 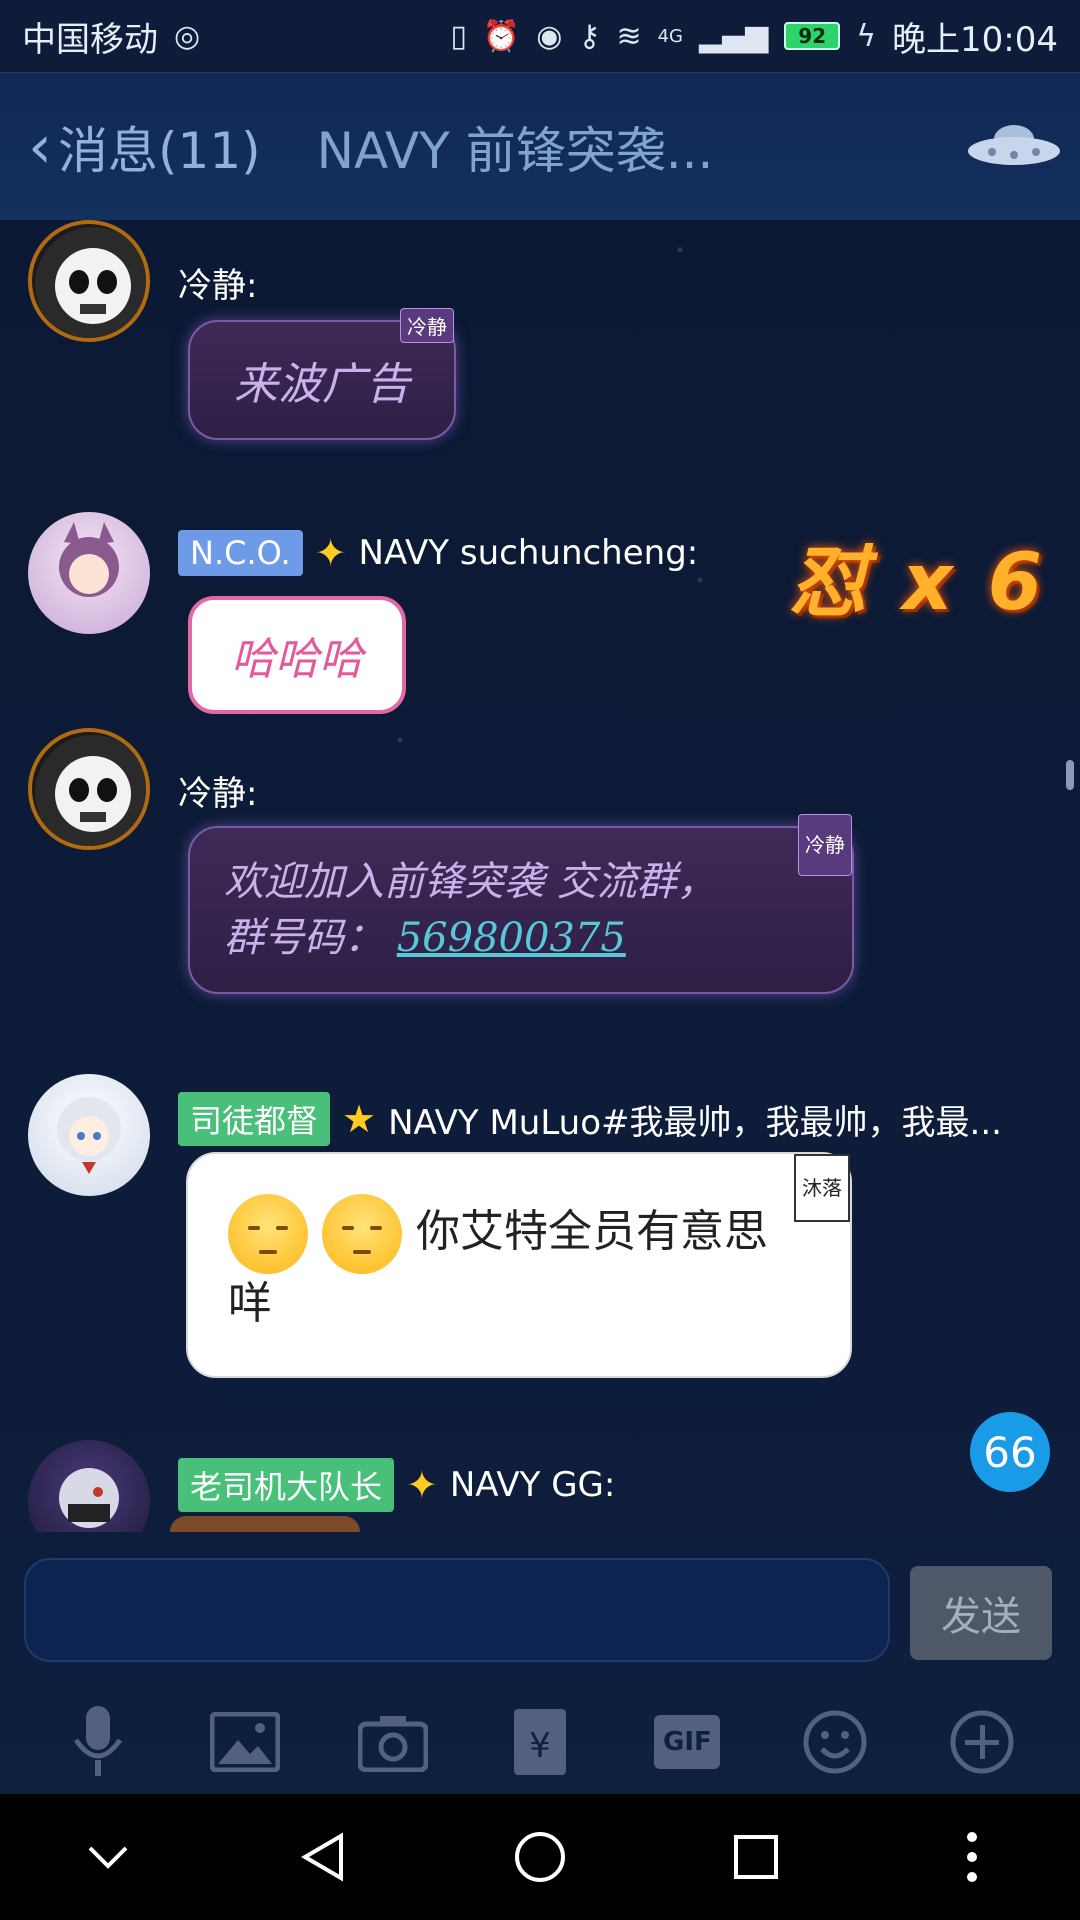 I want to click on bubble-tag: 沐落, so click(x=822, y=1188).